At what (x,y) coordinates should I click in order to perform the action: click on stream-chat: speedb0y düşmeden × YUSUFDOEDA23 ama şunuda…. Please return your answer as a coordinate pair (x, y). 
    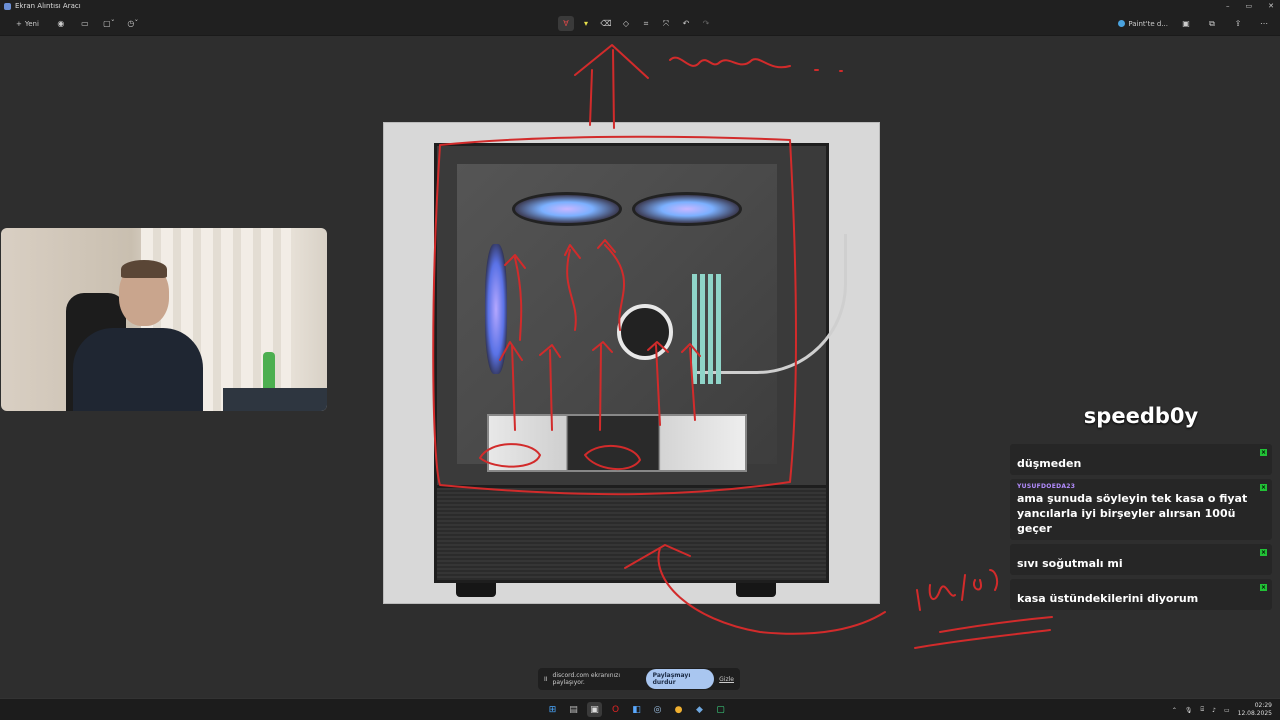
    Looking at the image, I should click on (1141, 509).